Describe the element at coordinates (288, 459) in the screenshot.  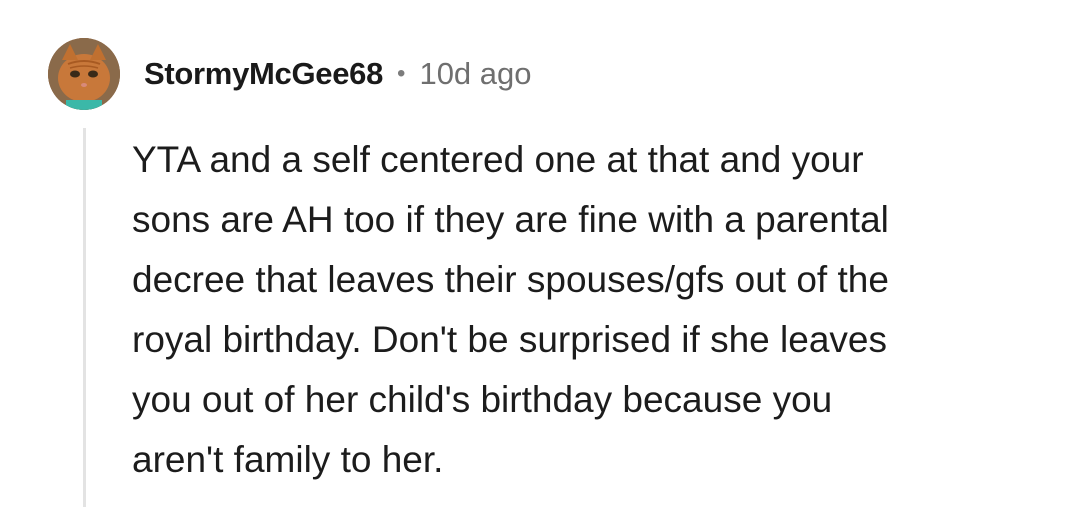
I see `comment-line: aren't family to her.` at that location.